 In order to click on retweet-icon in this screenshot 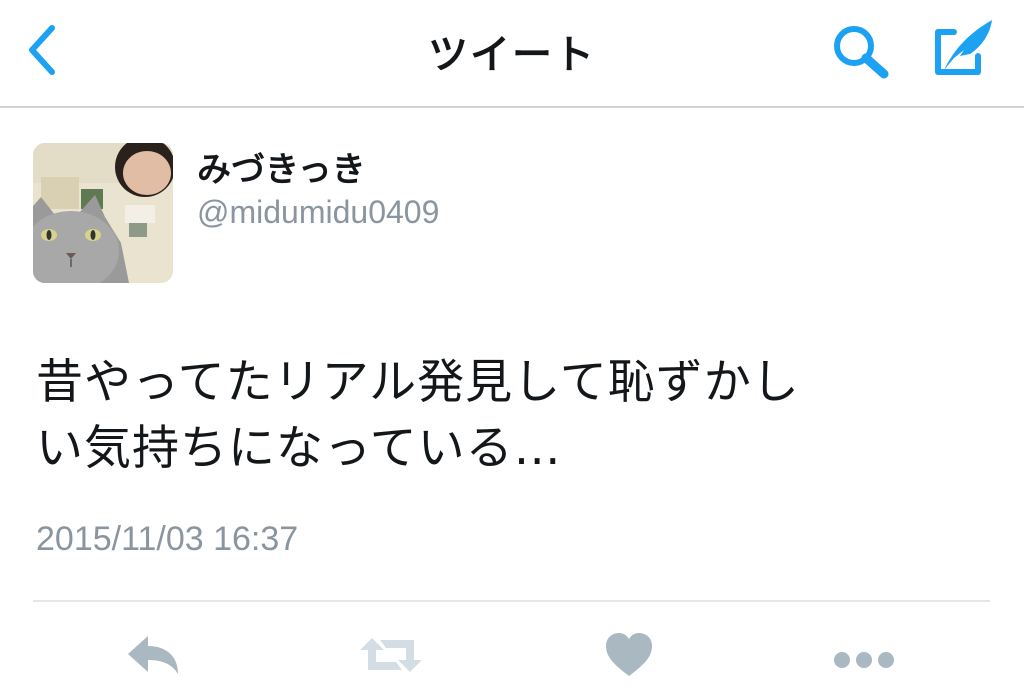, I will do `click(391, 655)`.